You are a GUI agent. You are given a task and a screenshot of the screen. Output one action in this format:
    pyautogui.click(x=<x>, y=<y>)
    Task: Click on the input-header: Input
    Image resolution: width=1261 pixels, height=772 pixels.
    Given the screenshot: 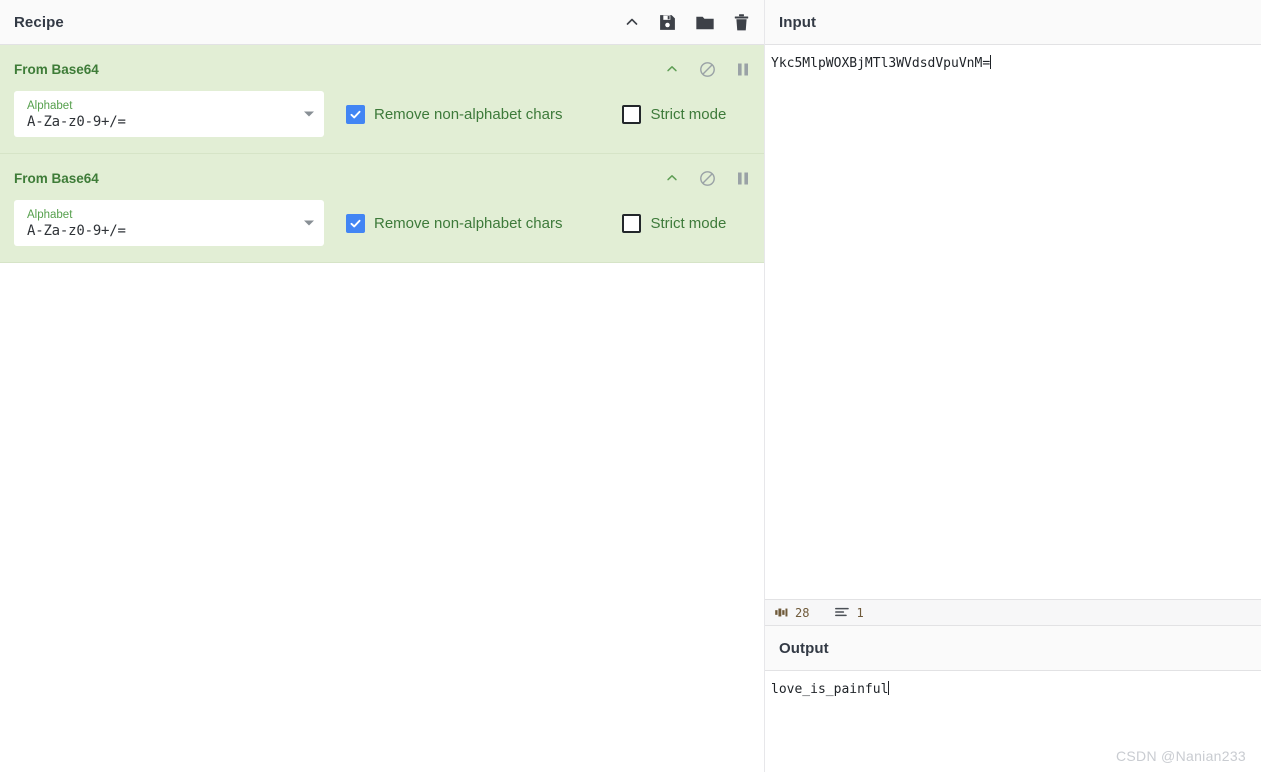 What is the action you would take?
    pyautogui.click(x=1013, y=22)
    